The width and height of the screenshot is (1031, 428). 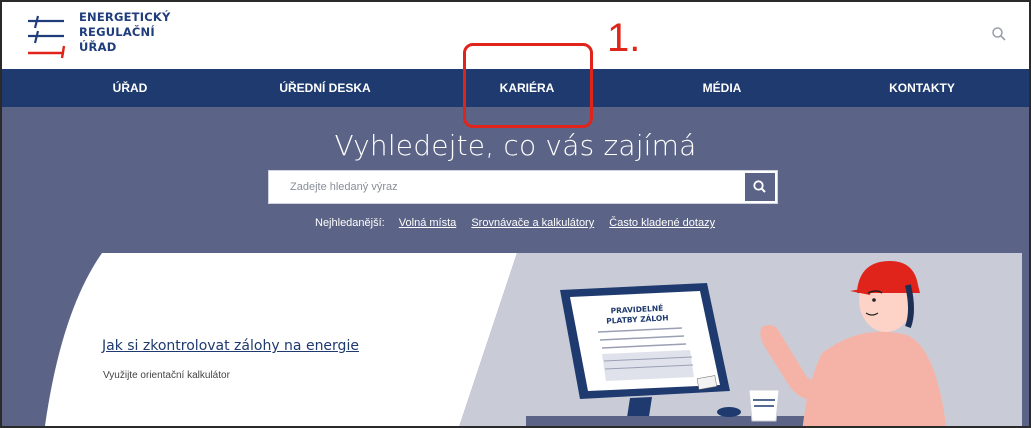 What do you see at coordinates (662, 223) in the screenshot?
I see `popular-link-faq: Často kladené dotazy` at bounding box center [662, 223].